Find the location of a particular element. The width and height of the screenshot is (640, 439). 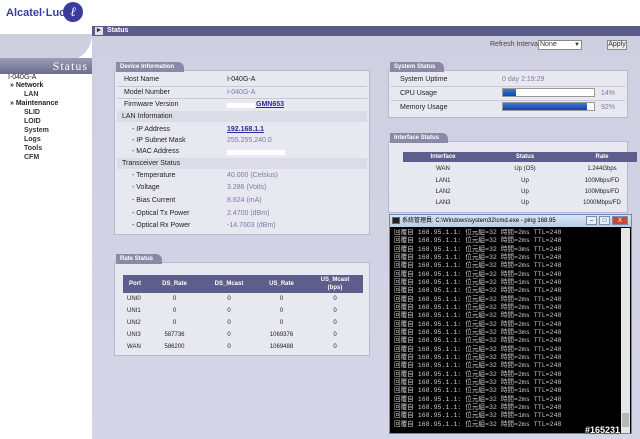

sidebar-item-maintenance: » Maintenance is located at coordinates (34, 103).